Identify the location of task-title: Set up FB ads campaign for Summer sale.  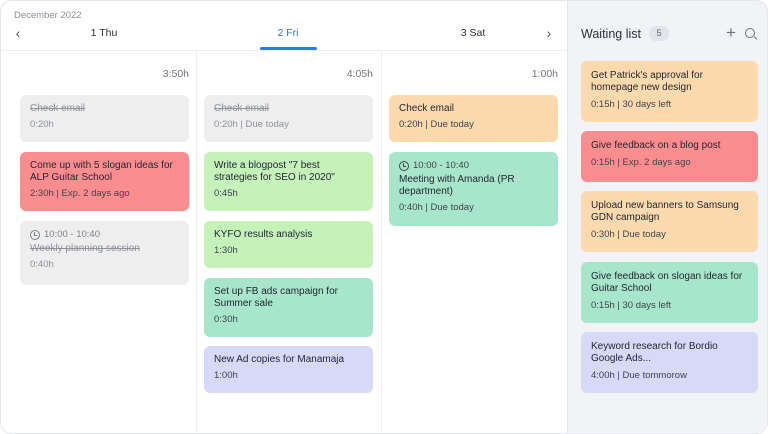
(276, 297).